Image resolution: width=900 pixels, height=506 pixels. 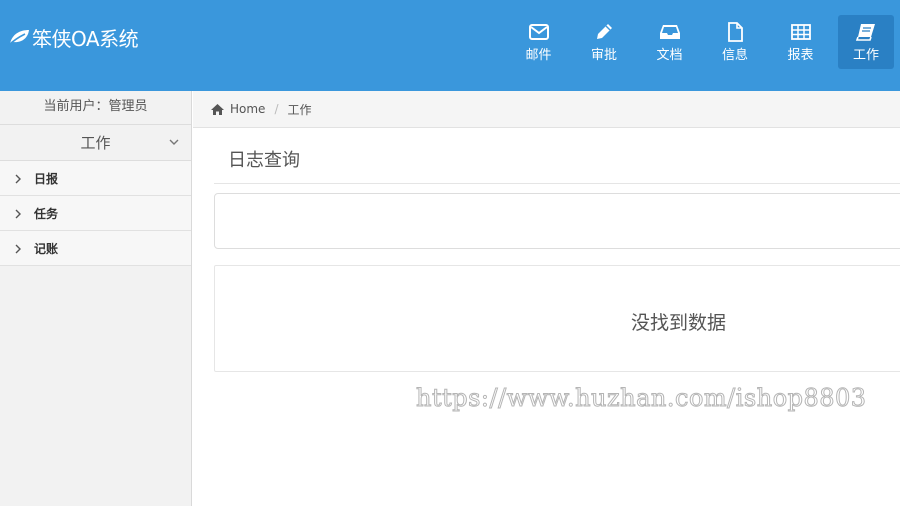 What do you see at coordinates (603, 55) in the screenshot?
I see `nav-label: 审批` at bounding box center [603, 55].